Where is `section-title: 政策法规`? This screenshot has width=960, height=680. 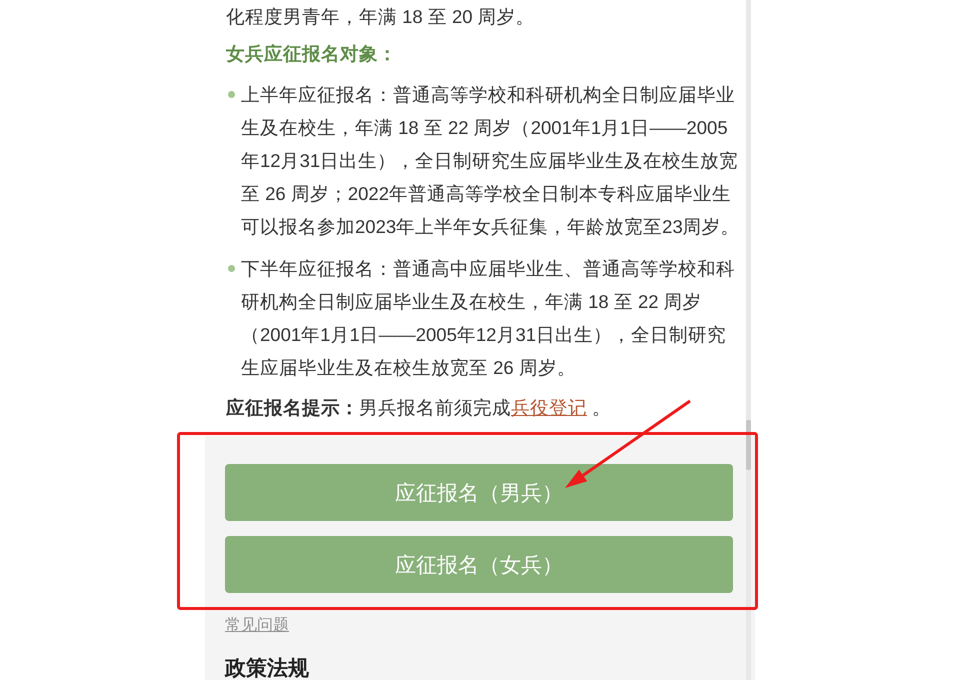
section-title: 政策法规 is located at coordinates (267, 668).